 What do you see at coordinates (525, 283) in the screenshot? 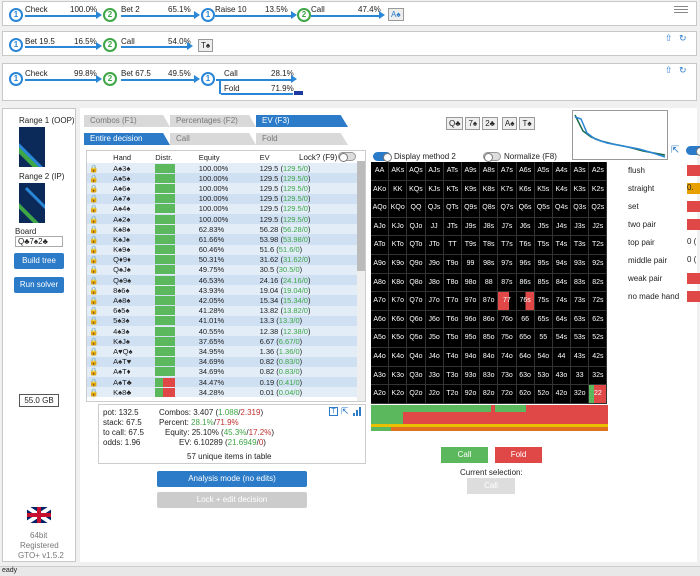
I see `matrix-cell: 86s` at bounding box center [525, 283].